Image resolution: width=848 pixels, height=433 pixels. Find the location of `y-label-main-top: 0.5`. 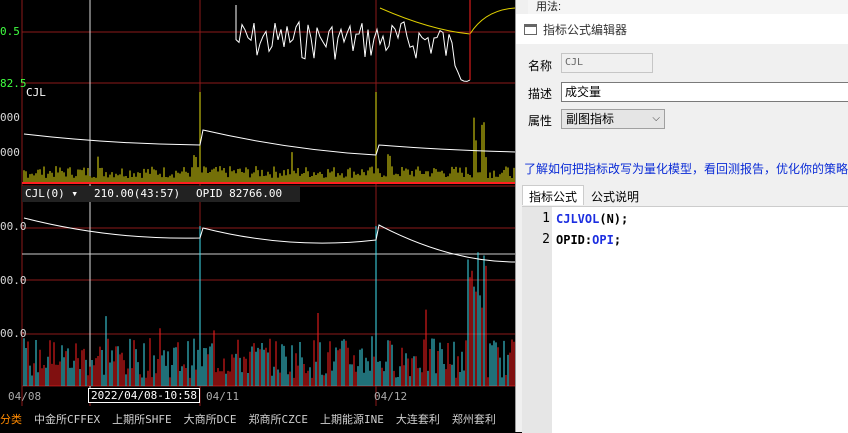

y-label-main-top: 0.5 is located at coordinates (10, 31).